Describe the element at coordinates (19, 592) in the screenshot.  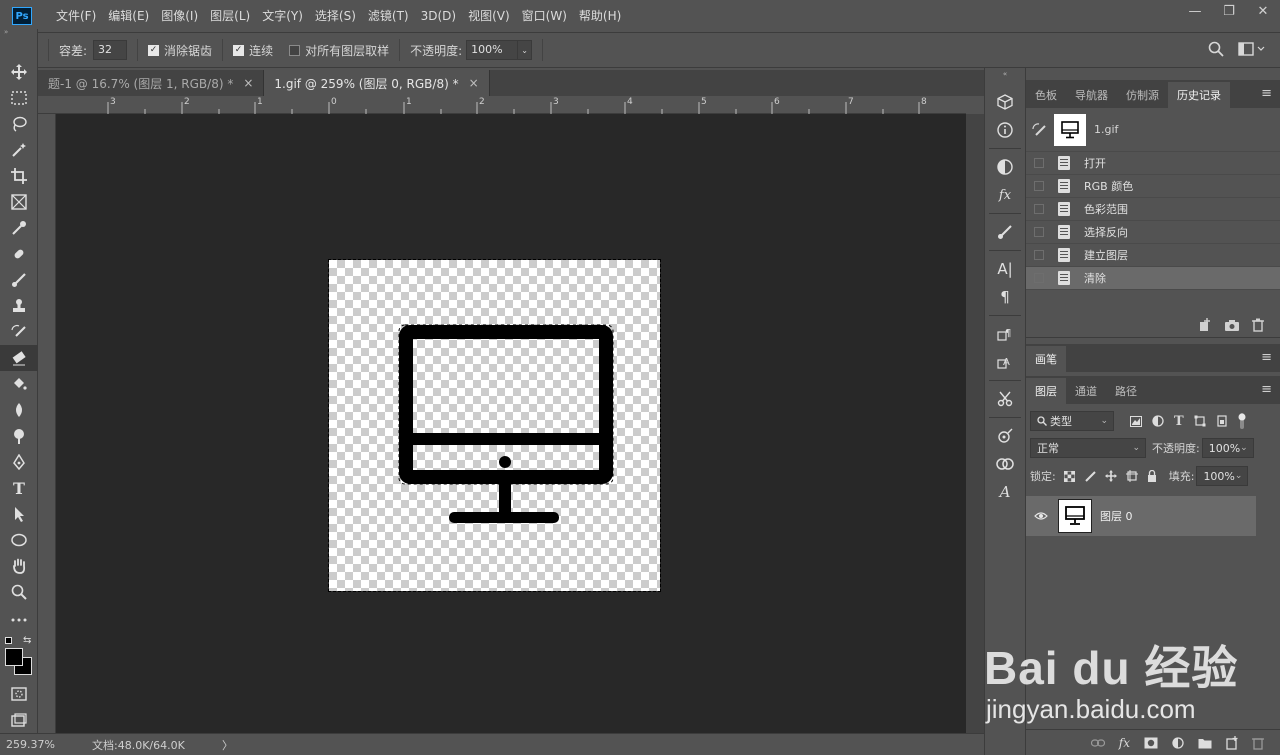
I see `zoom-tool` at that location.